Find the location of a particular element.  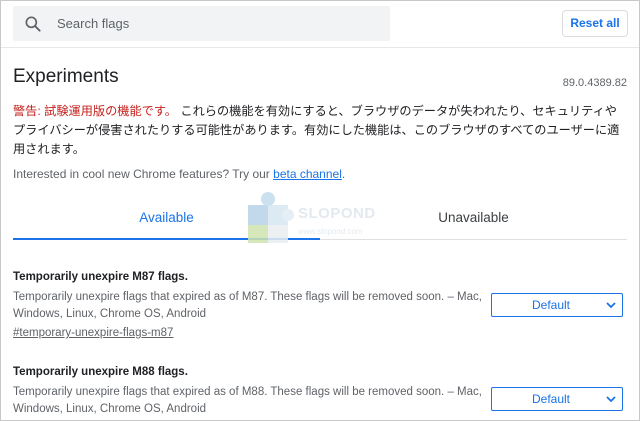

tab-bar: Available Unavailable is located at coordinates (320, 220).